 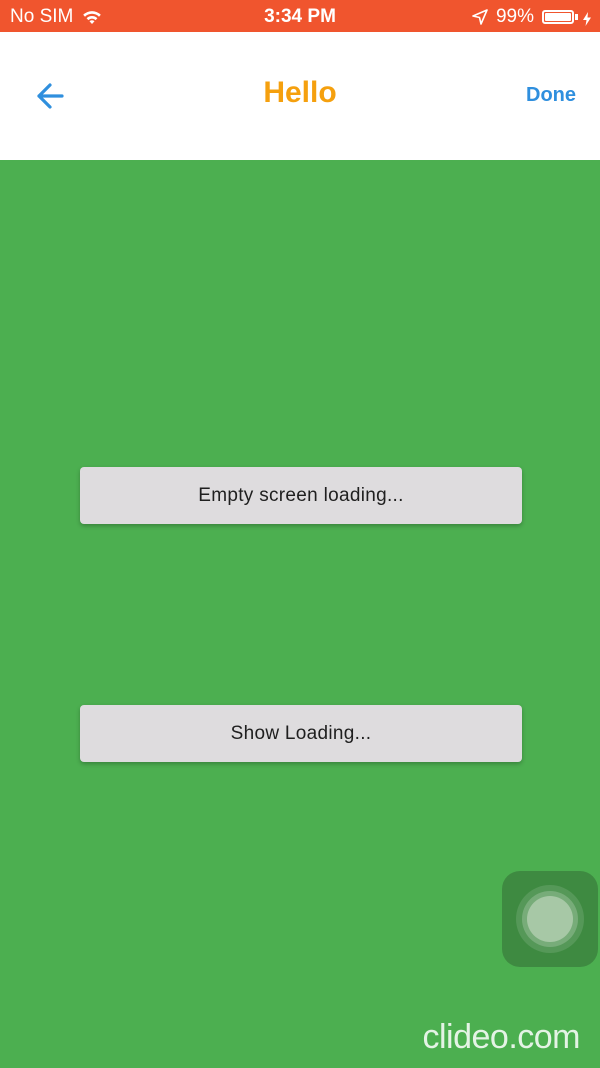 I want to click on battery-tip, so click(x=576, y=17).